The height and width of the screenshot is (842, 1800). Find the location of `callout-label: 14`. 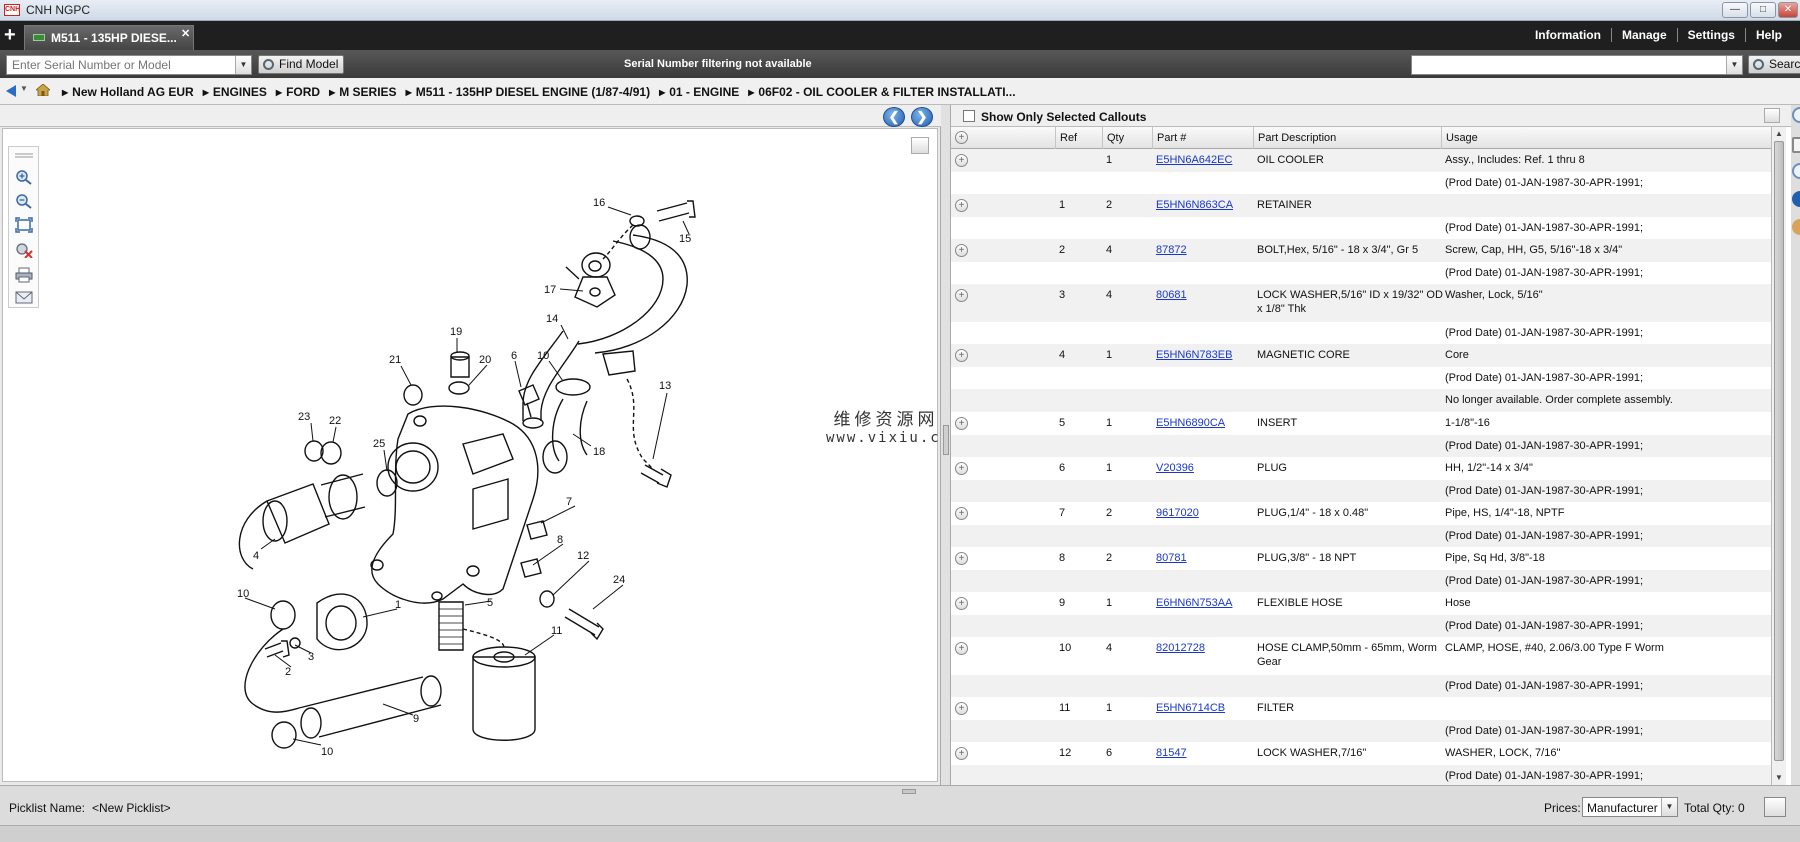

callout-label: 14 is located at coordinates (552, 319).